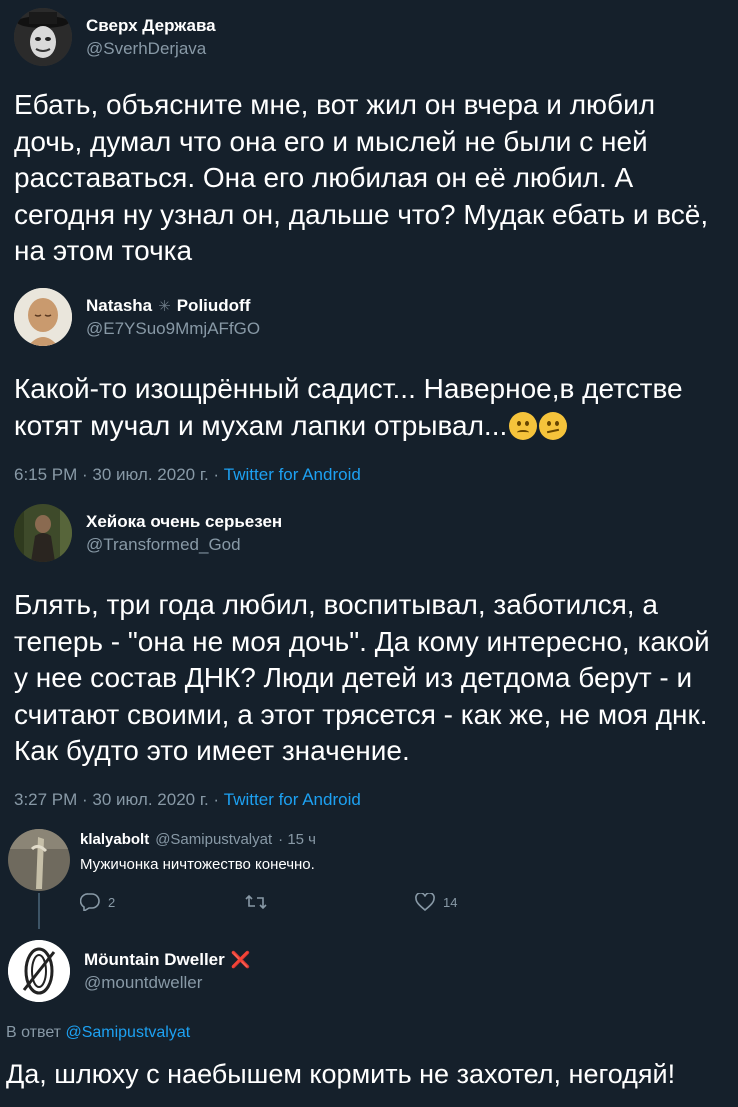  I want to click on reply-age: · 15 ч, so click(297, 839).